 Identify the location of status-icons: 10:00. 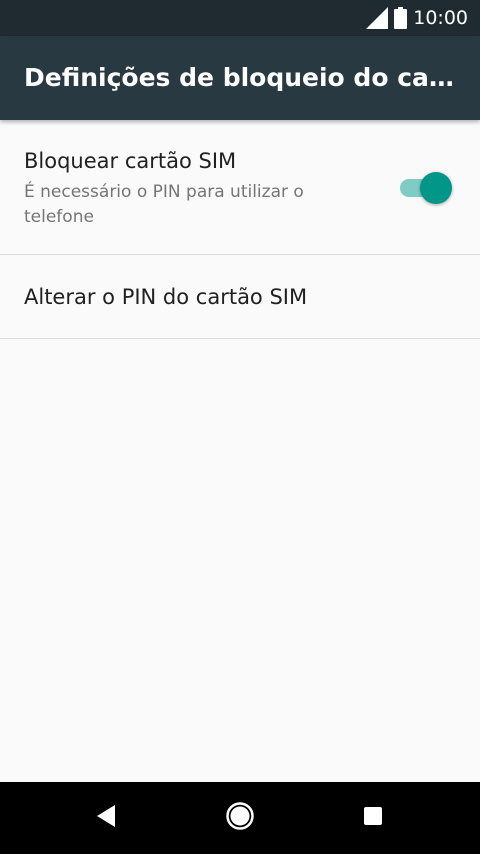
(417, 18).